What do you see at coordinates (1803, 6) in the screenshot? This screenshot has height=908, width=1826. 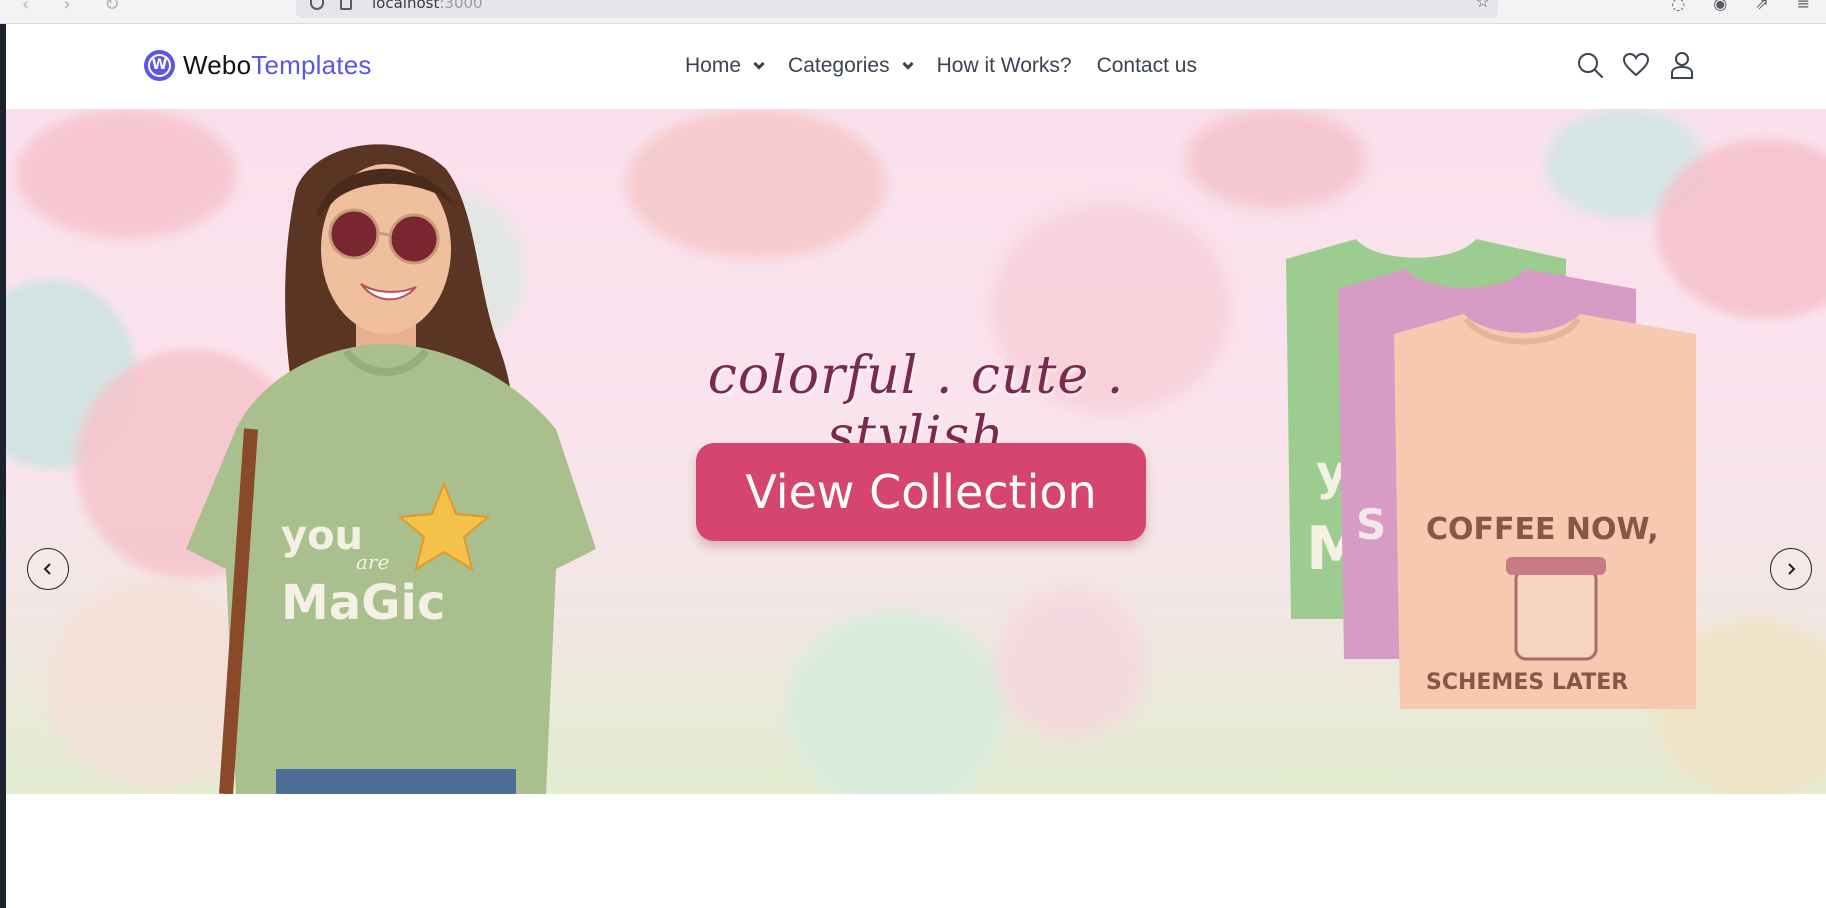 I see `menu-icon: ≡` at bounding box center [1803, 6].